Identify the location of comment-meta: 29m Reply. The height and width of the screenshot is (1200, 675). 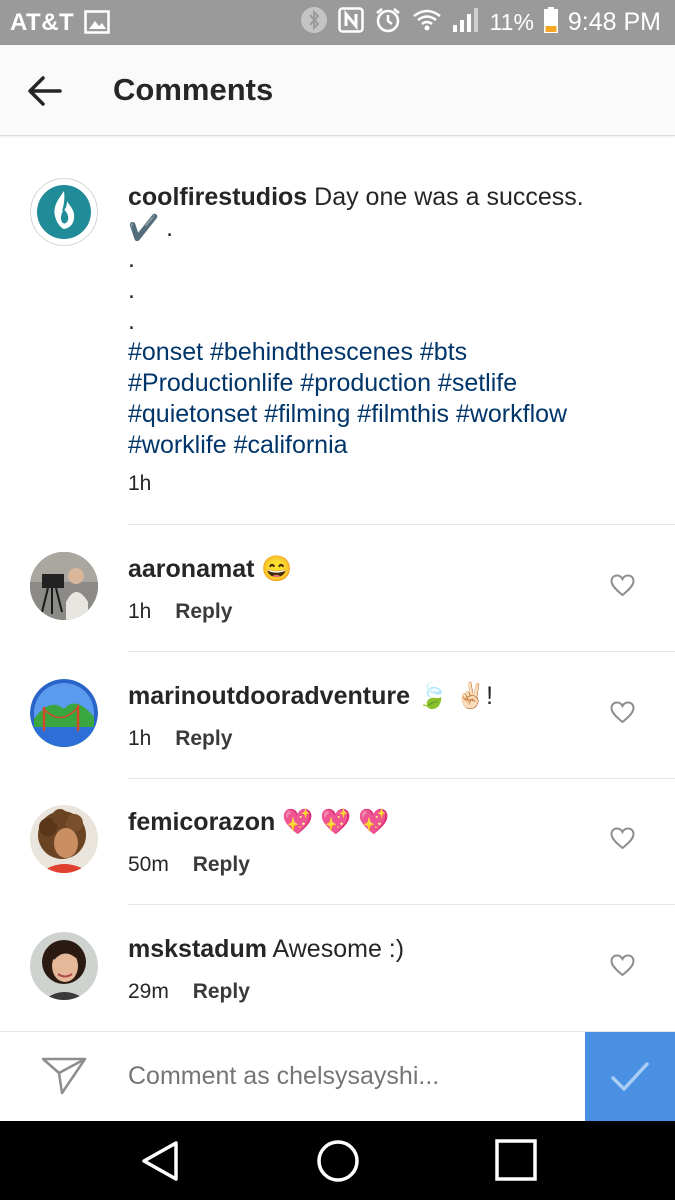
(189, 992).